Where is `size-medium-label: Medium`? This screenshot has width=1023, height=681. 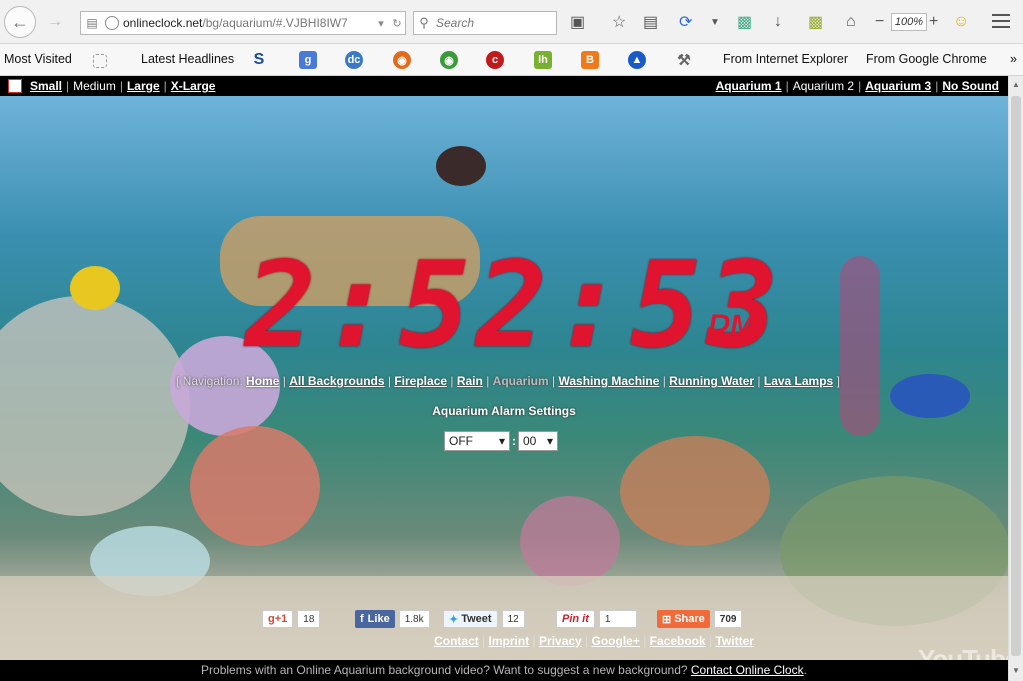 size-medium-label: Medium is located at coordinates (94, 86).